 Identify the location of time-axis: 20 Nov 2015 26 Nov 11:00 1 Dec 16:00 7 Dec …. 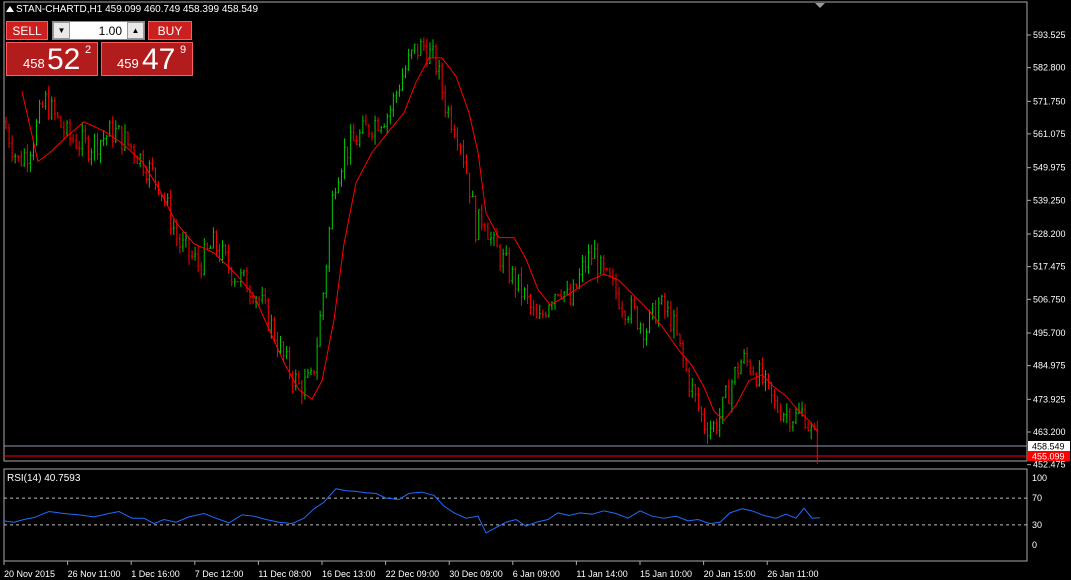
(411, 570).